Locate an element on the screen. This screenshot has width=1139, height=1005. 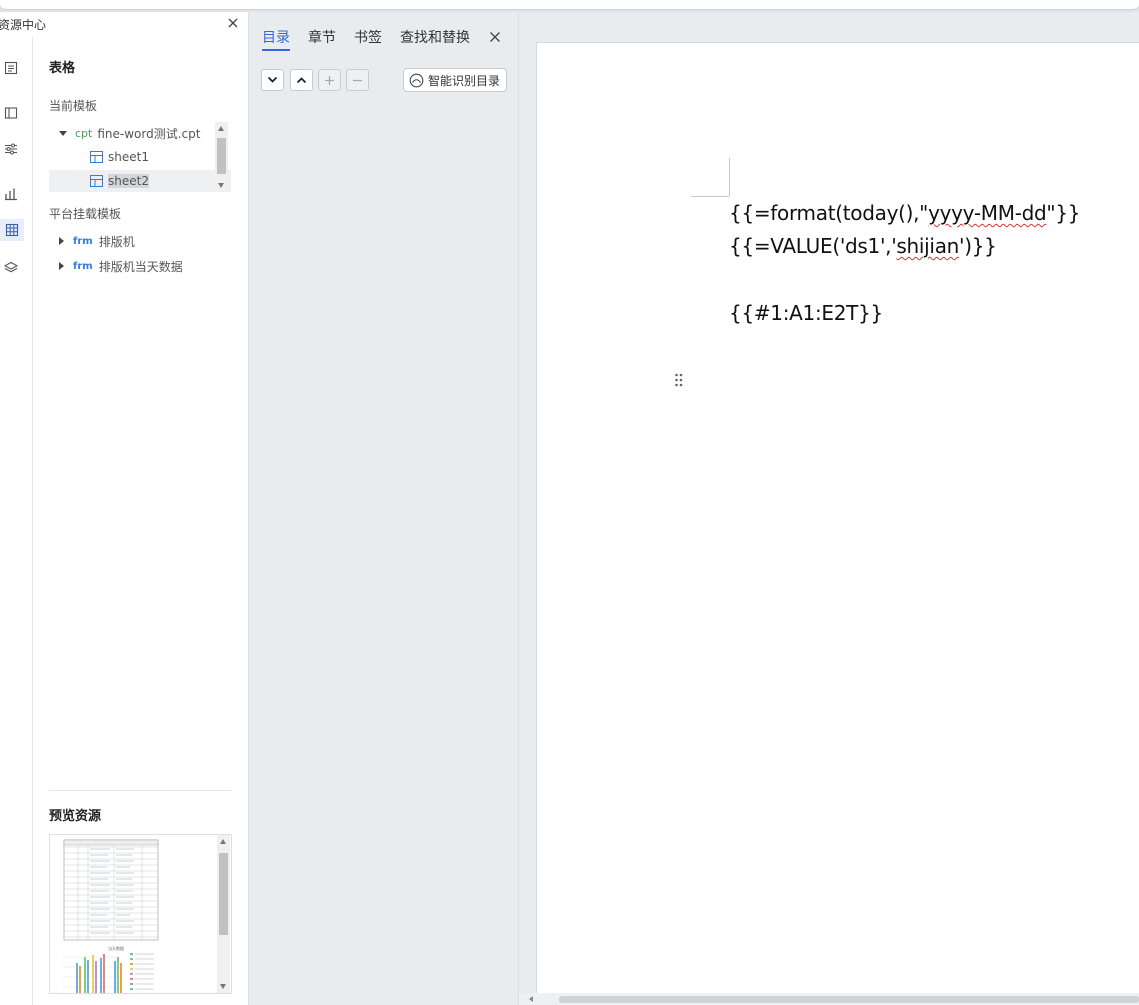
resource-icon-rail is located at coordinates (16, 521).